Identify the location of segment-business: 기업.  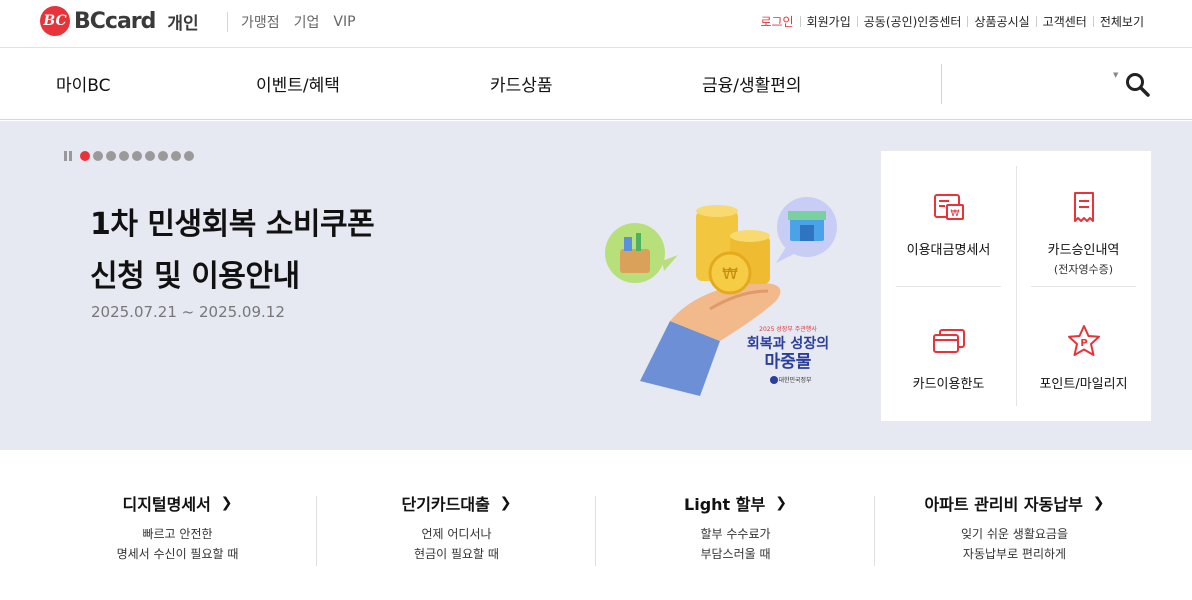
(307, 22).